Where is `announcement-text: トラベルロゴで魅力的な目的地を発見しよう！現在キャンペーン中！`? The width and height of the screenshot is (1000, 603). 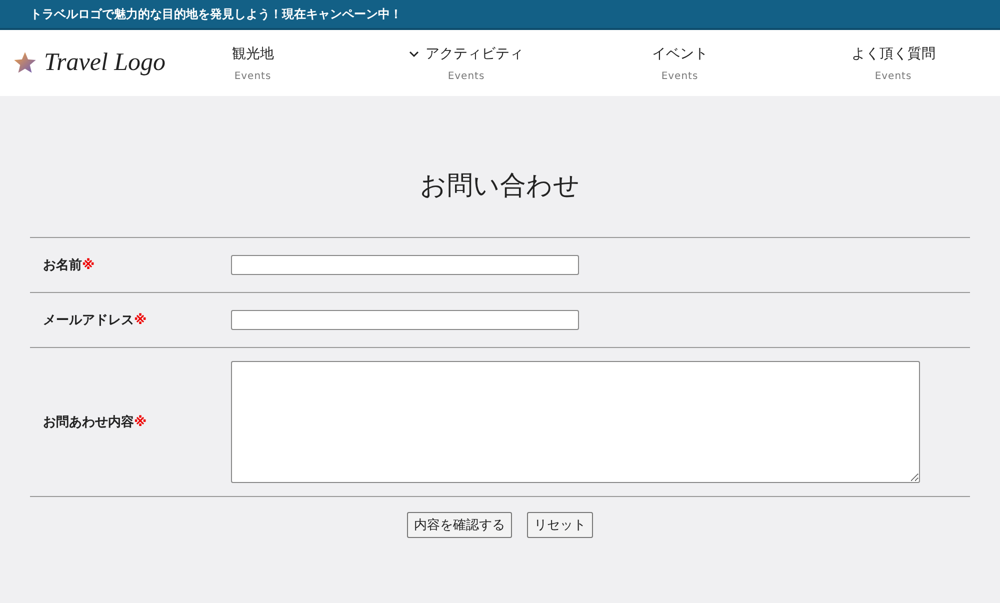 announcement-text: トラベルロゴで魅力的な目的地を発見しよう！現在キャンペーン中！ is located at coordinates (216, 14).